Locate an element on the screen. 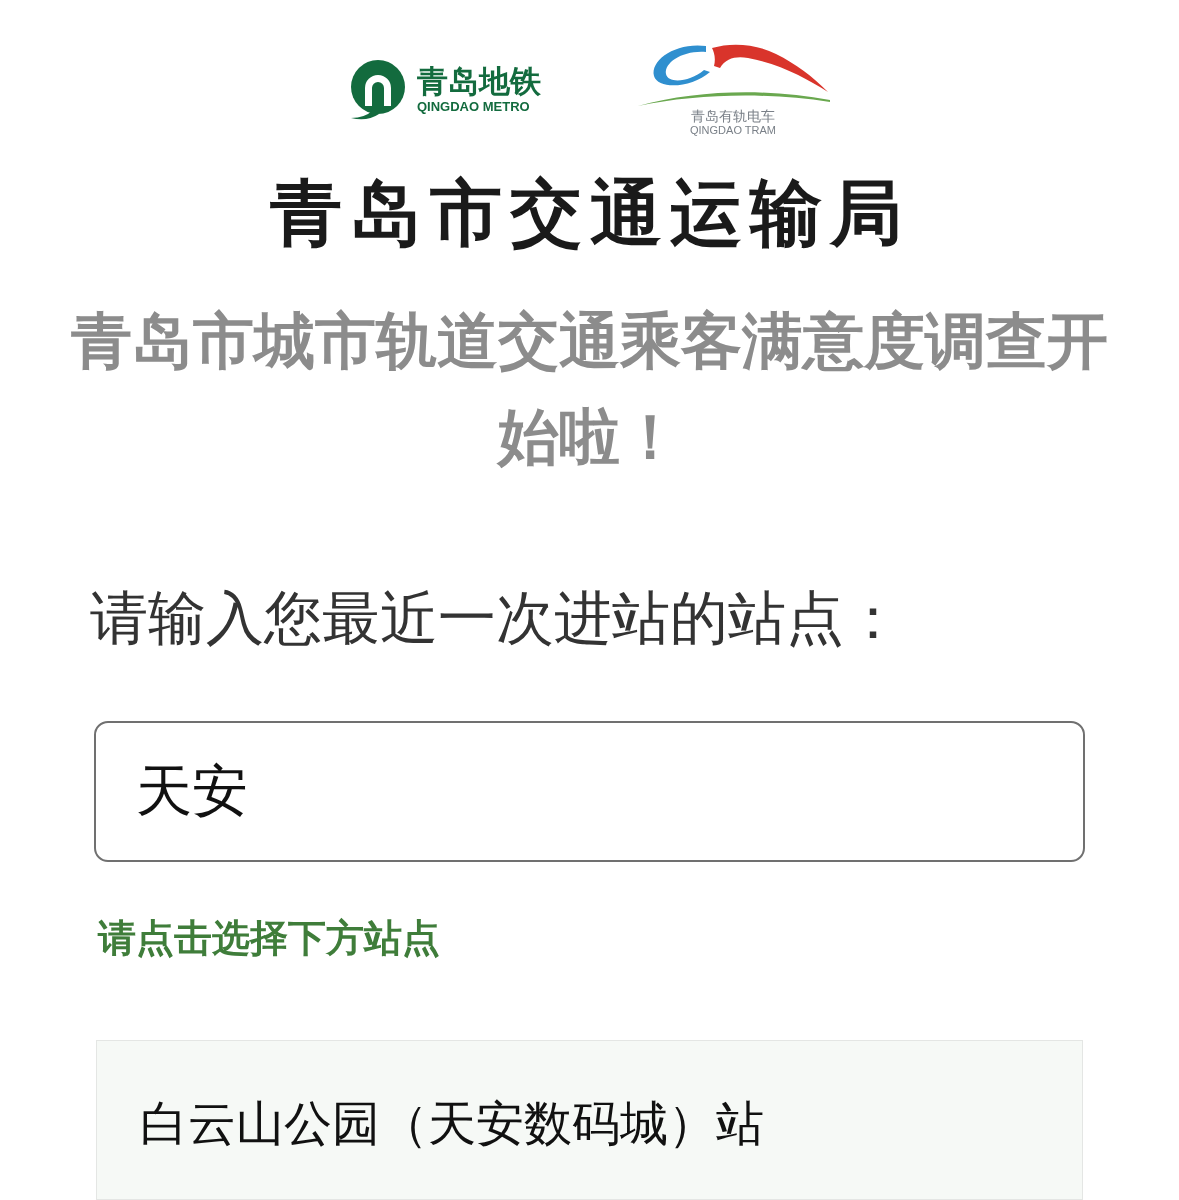  agency-title: 青岛市交通运输局 is located at coordinates (589, 213).